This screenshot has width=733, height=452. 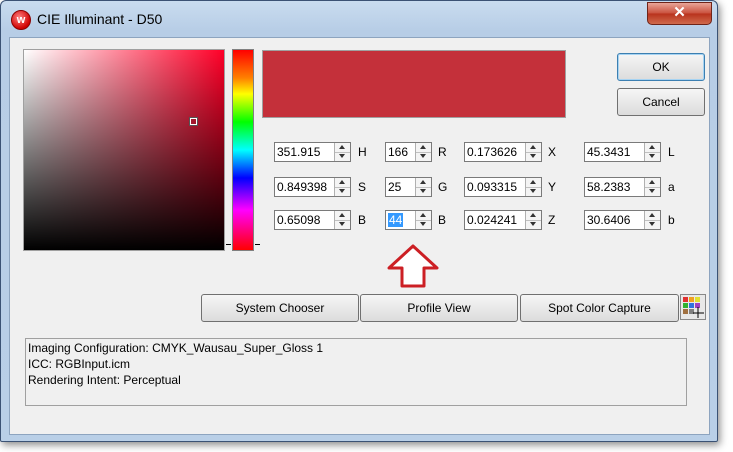 I want to click on lightness-spinbox: 45.3431, so click(x=622, y=152).